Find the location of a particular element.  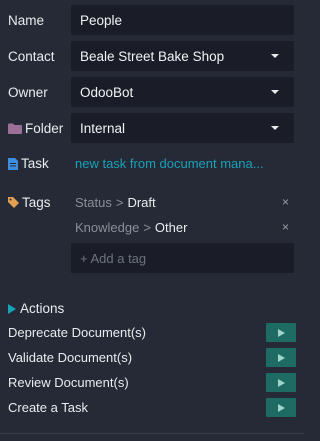

divider is located at coordinates (152, 433).